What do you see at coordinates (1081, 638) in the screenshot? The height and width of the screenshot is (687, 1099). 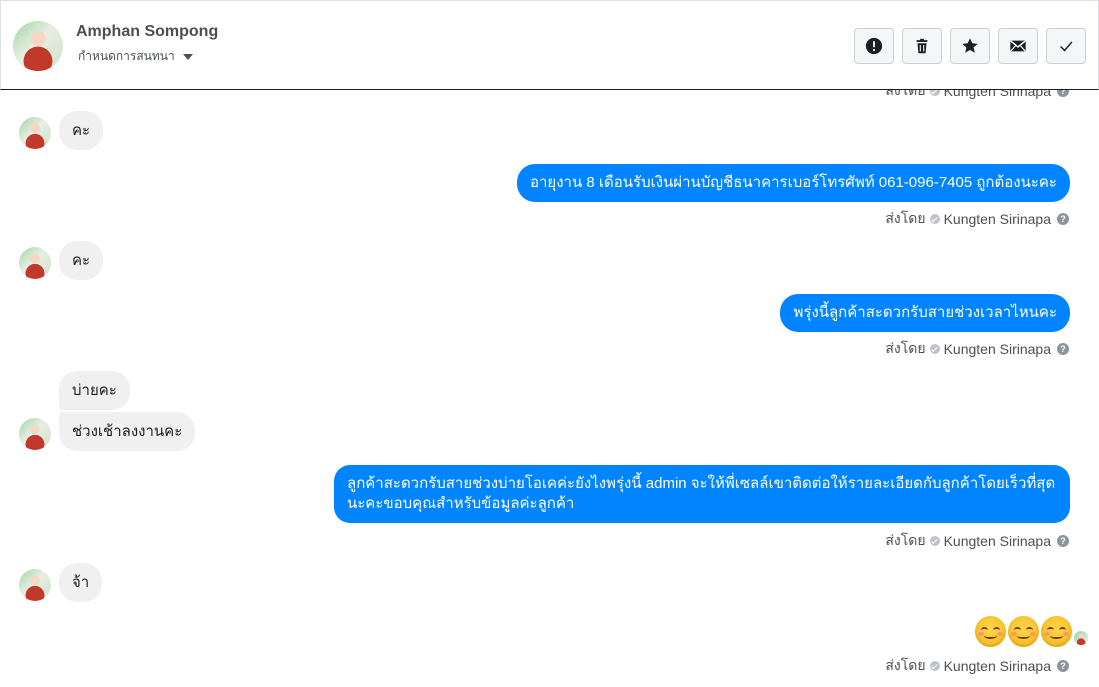 I see `seen-avatar` at bounding box center [1081, 638].